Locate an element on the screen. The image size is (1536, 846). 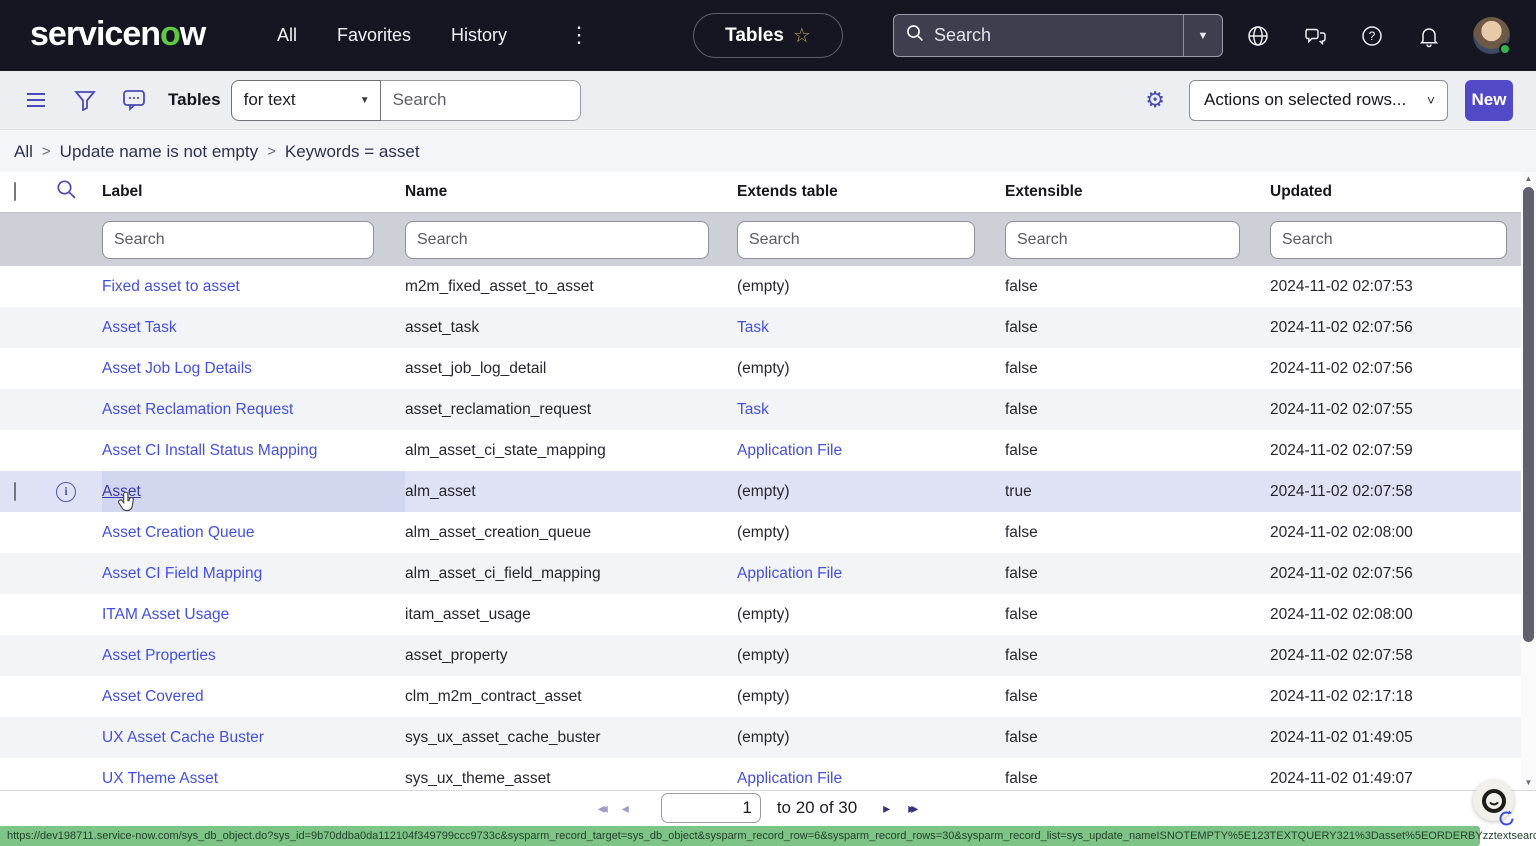
record-label-link: Asset Task is located at coordinates (139, 328).